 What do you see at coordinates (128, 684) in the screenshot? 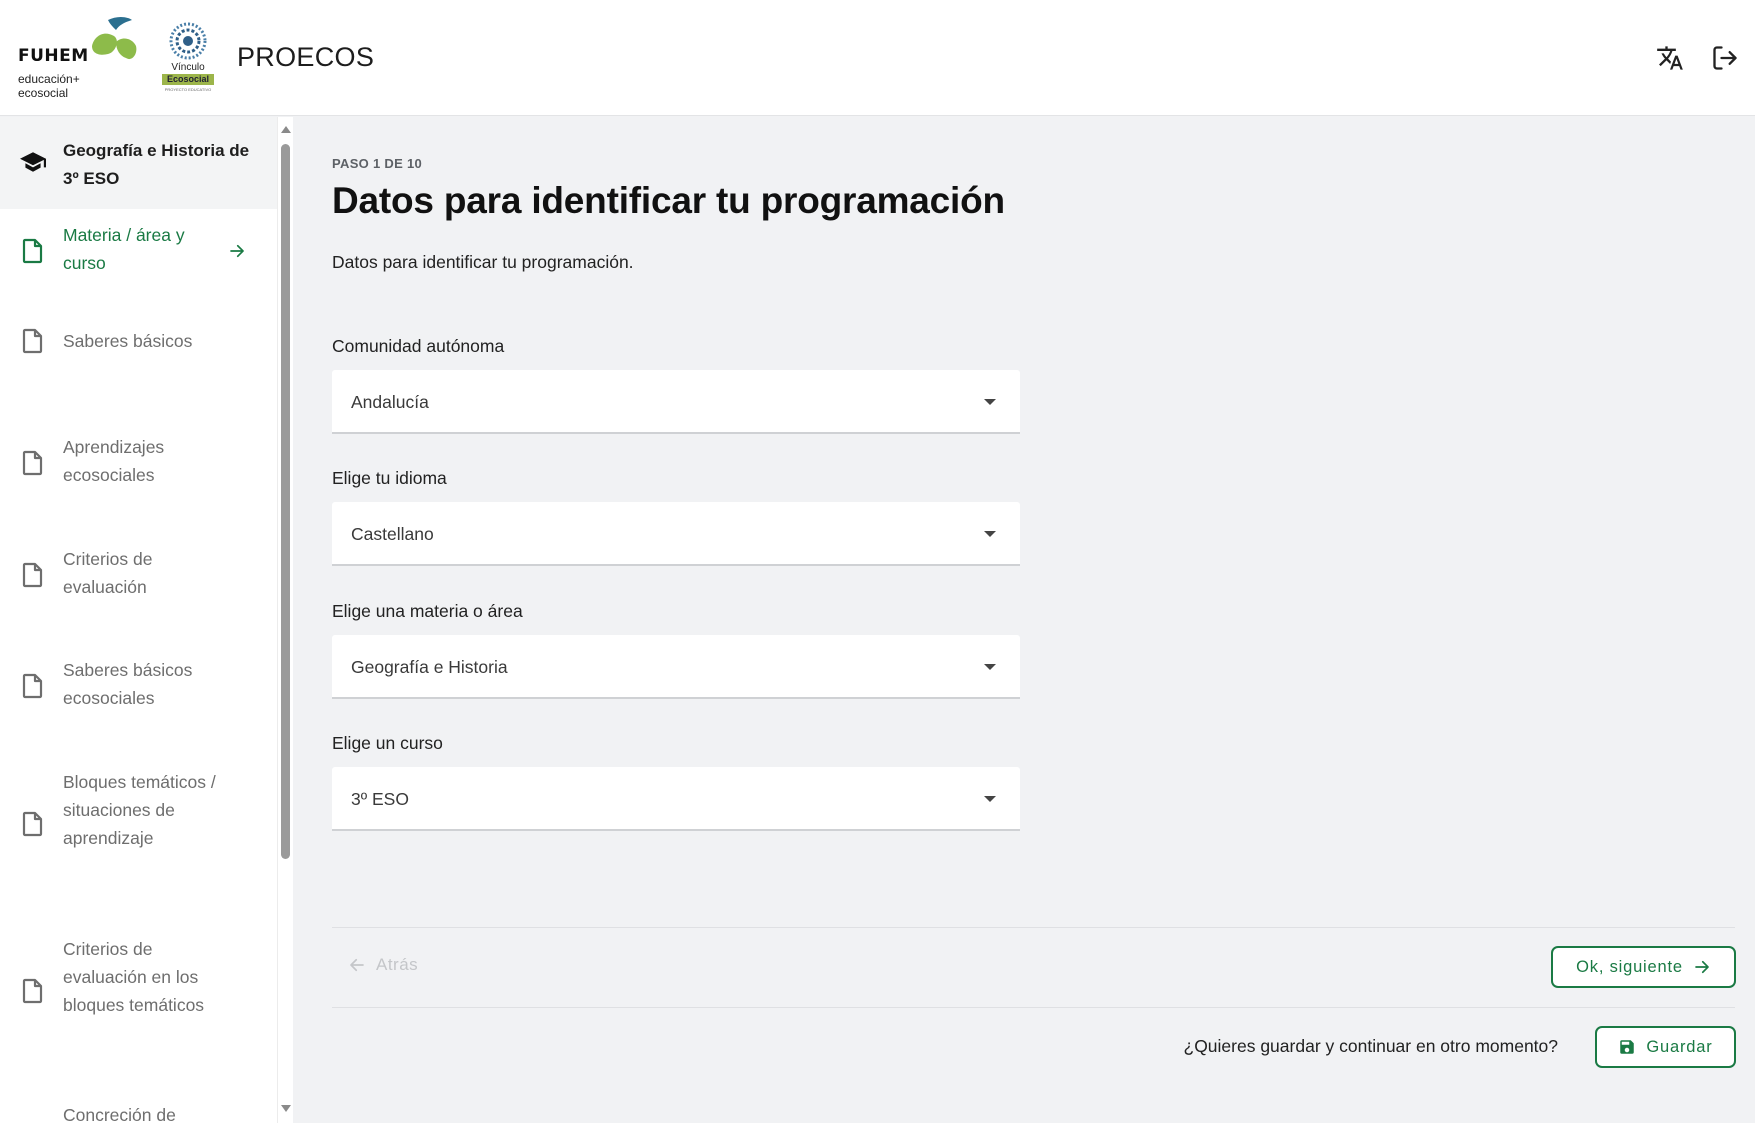
I see `sidebar-item-label: Saberes básicos ecosociales` at bounding box center [128, 684].